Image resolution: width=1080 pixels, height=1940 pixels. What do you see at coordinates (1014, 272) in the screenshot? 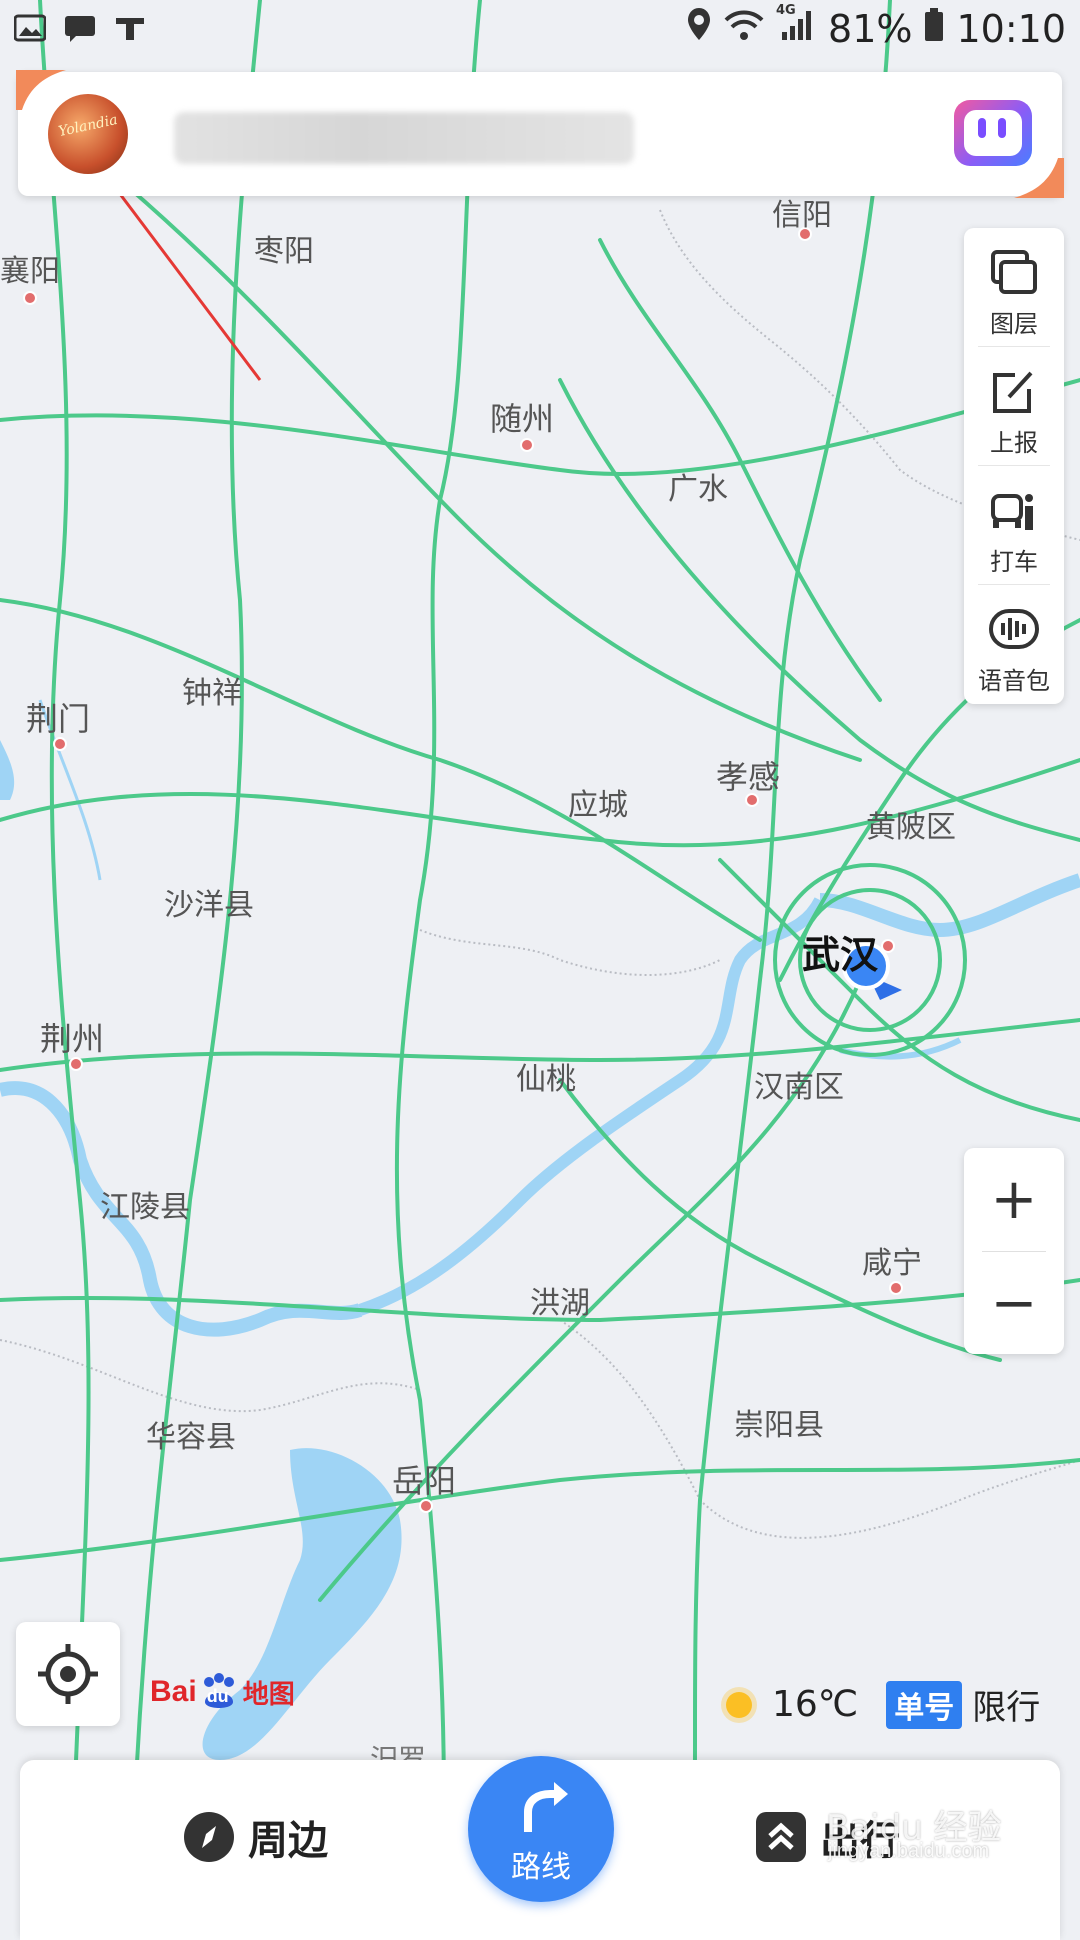
I see `layers-icon` at bounding box center [1014, 272].